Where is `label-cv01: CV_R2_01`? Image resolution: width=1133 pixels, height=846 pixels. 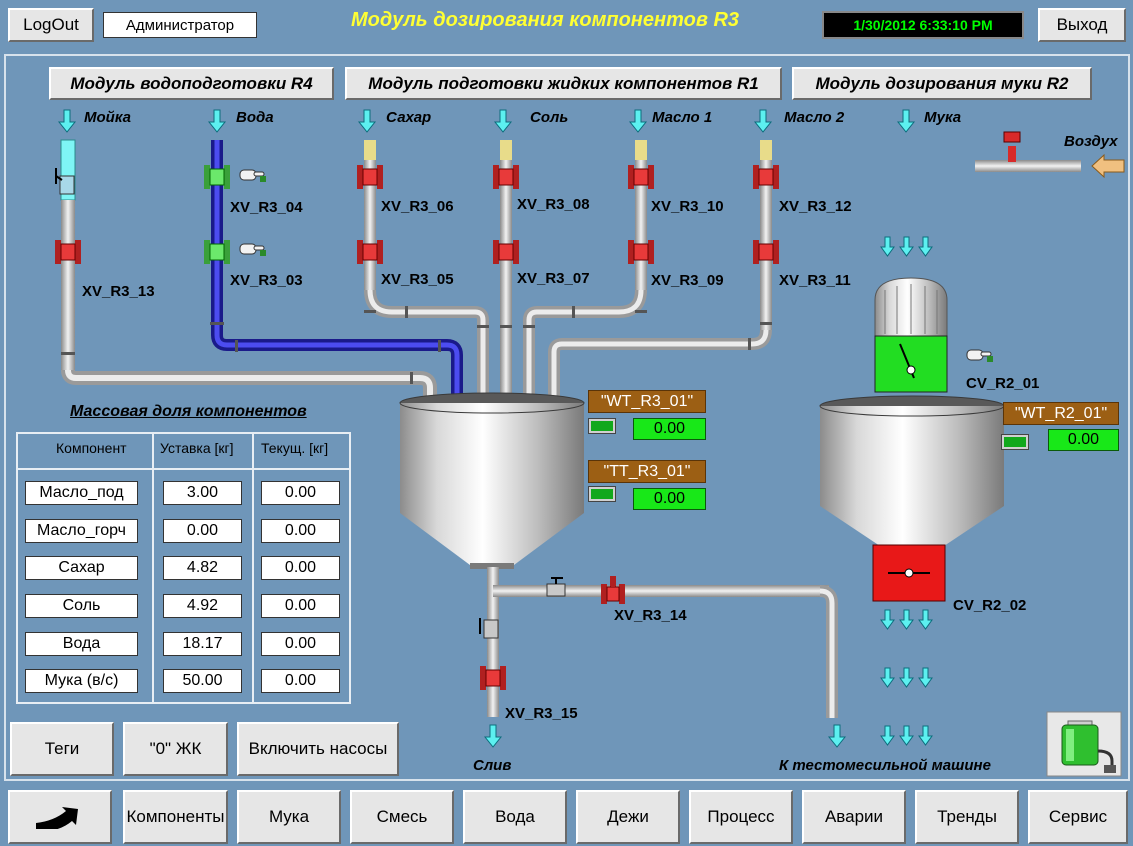 label-cv01: CV_R2_01 is located at coordinates (1003, 383).